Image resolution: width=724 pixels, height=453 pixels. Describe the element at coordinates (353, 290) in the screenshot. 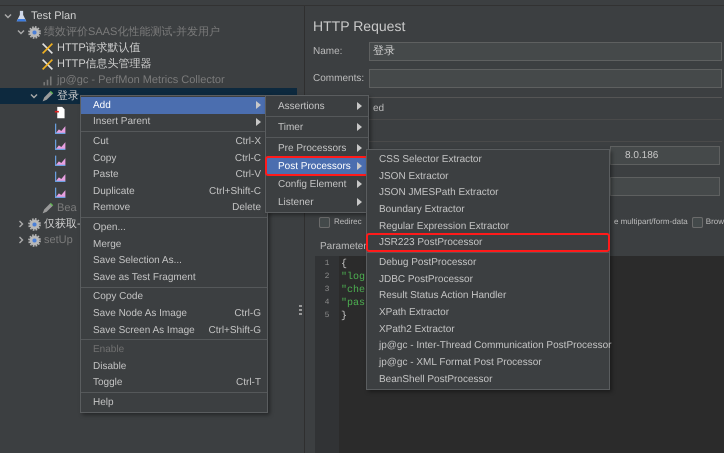

I see `code-line: "che` at that location.